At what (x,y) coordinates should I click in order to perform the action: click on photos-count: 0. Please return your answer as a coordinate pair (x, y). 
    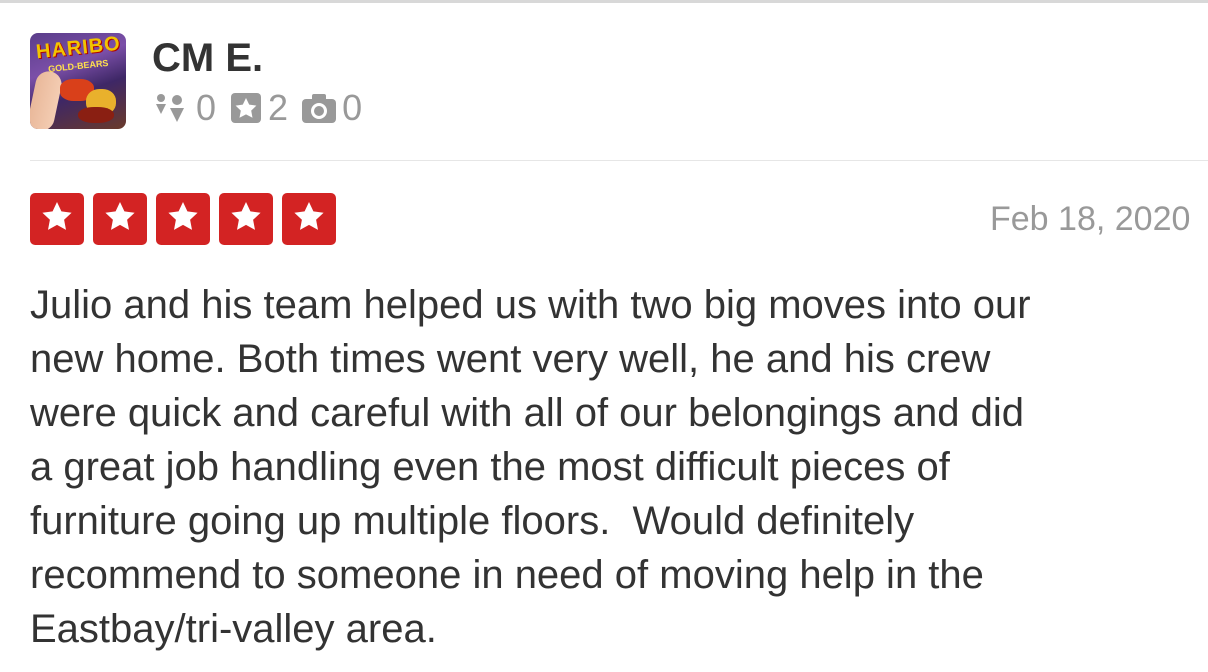
    Looking at the image, I should click on (352, 107).